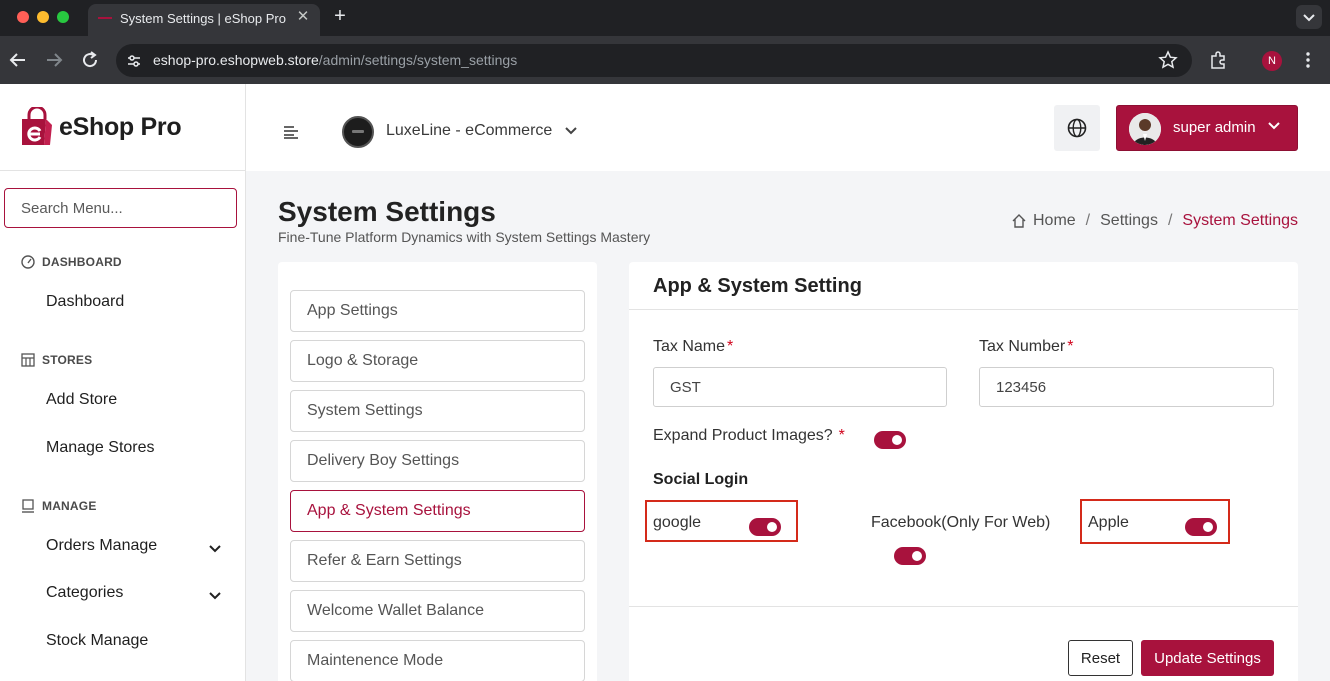  I want to click on bookmark-star-icon, so click(1168, 60).